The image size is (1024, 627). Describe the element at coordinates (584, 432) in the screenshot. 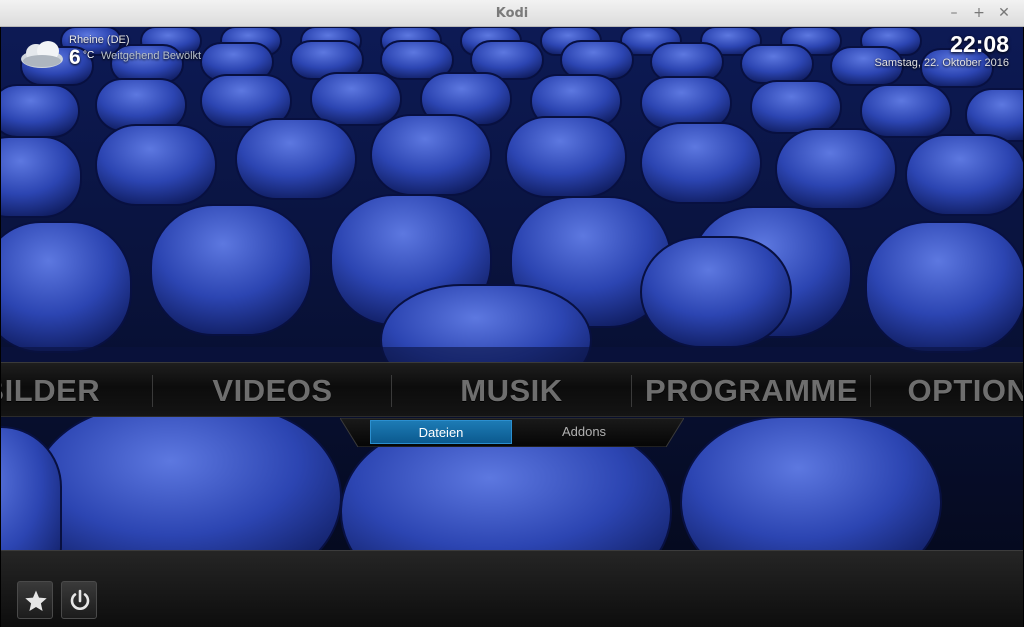

I see `submenu-item-addons: Addons` at that location.